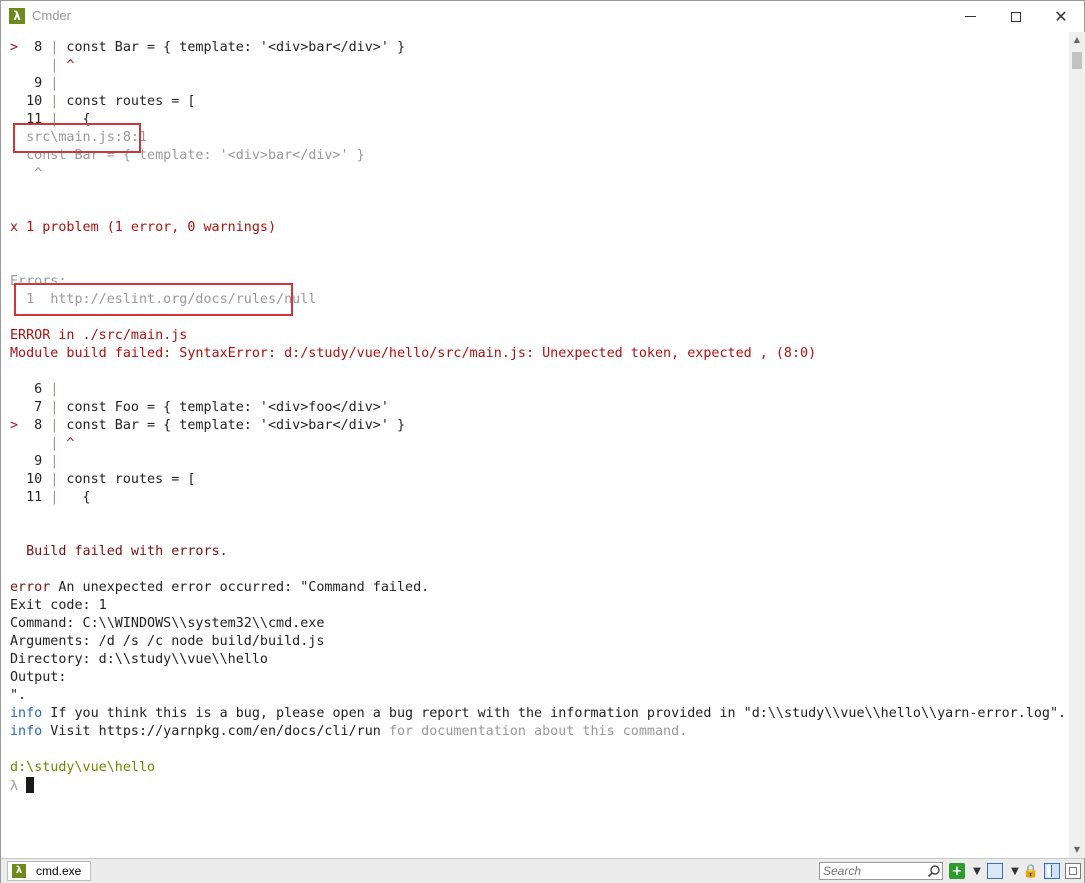 The width and height of the screenshot is (1085, 883). Describe the element at coordinates (30, 497) in the screenshot. I see `console-text: 11` at that location.